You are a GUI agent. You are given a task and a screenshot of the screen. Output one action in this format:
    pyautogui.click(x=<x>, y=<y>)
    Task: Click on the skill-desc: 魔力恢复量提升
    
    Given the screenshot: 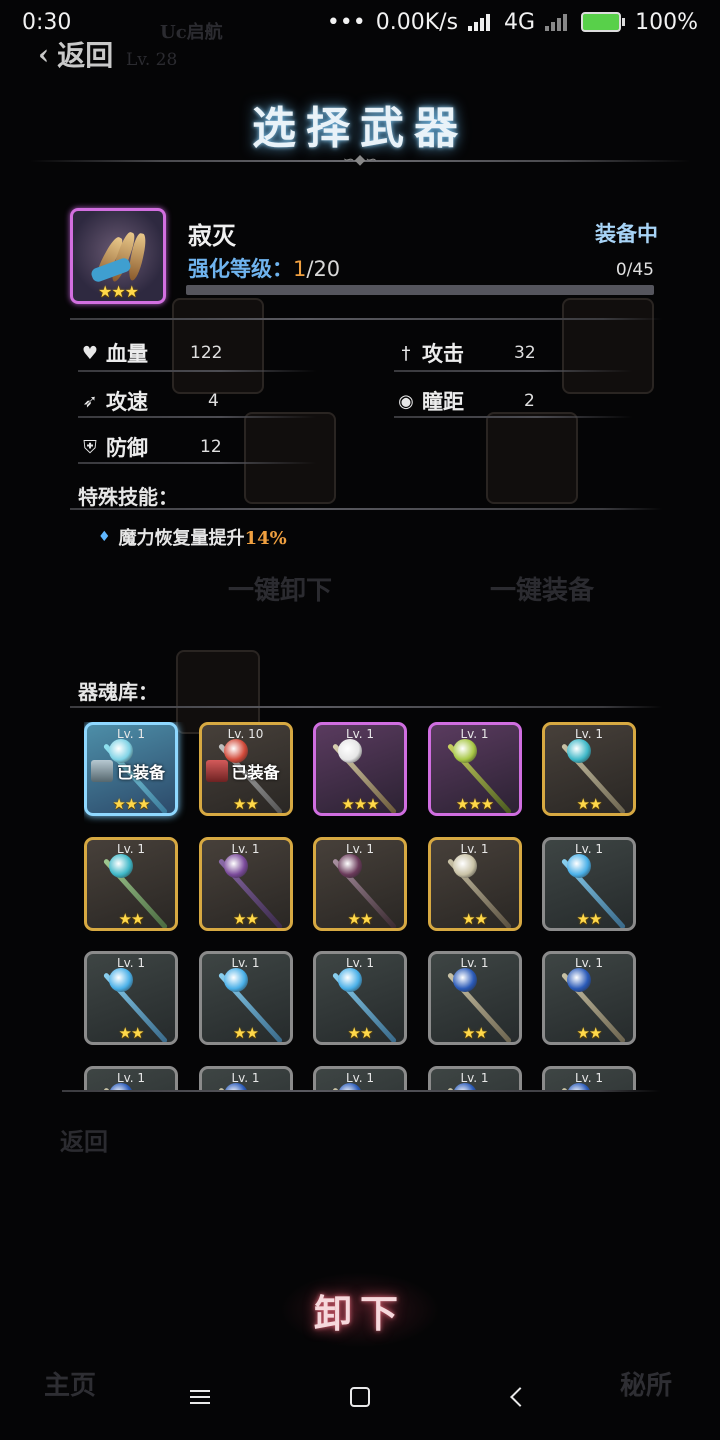 What is the action you would take?
    pyautogui.click(x=181, y=538)
    